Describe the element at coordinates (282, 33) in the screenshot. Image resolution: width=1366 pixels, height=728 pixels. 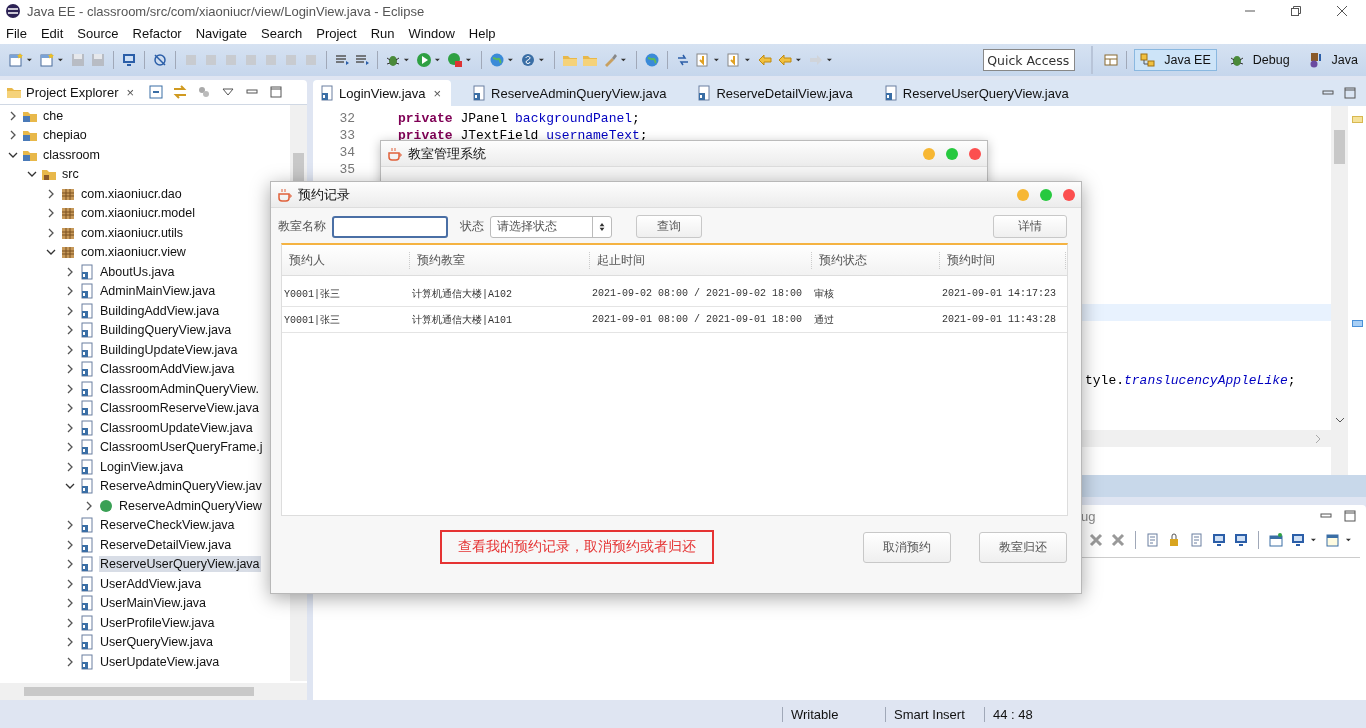
I see `menu-item: Search` at that location.